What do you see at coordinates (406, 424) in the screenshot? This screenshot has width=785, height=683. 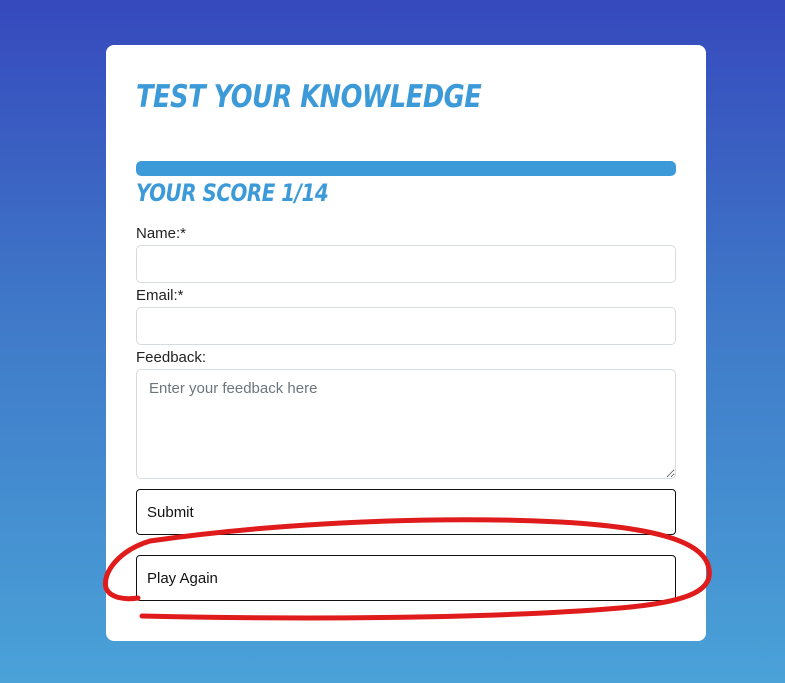 I see `feedback-field` at bounding box center [406, 424].